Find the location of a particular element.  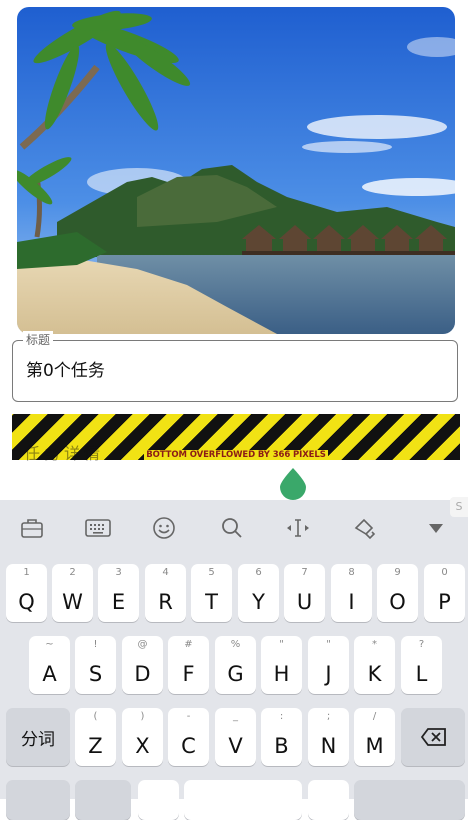

key-l: ? L is located at coordinates (421, 665).